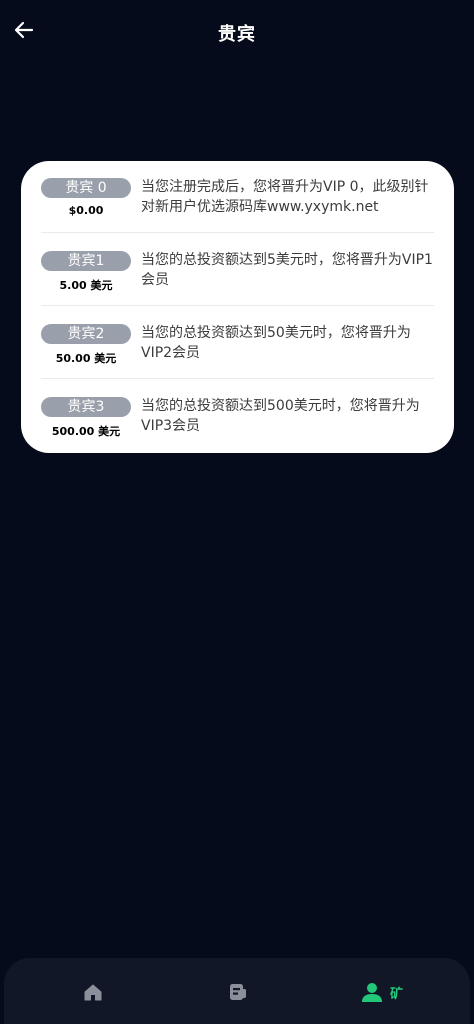 The image size is (474, 1024). What do you see at coordinates (86, 431) in the screenshot?
I see `tier-amount: 500.00 美元` at bounding box center [86, 431].